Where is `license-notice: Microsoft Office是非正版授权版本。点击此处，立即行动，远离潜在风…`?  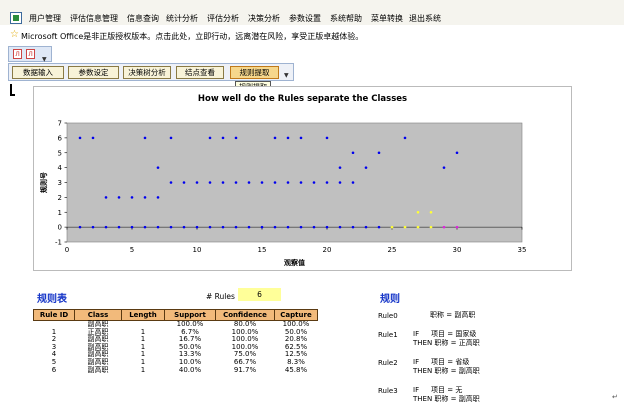 license-notice: Microsoft Office是非正版授权版本。点击此处，立即行动，远离潜在风… is located at coordinates (192, 36).